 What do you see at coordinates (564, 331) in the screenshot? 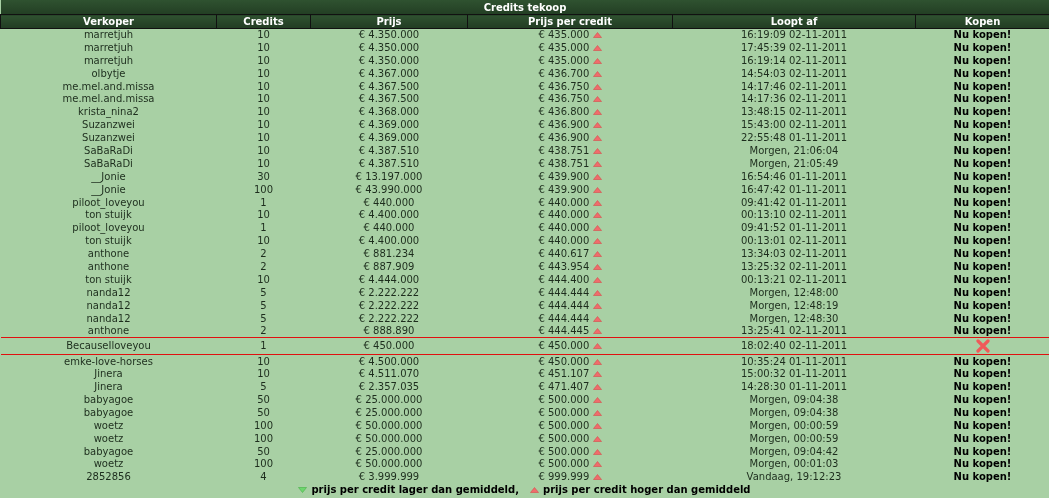
I see `price-text: € 444.445` at bounding box center [564, 331].